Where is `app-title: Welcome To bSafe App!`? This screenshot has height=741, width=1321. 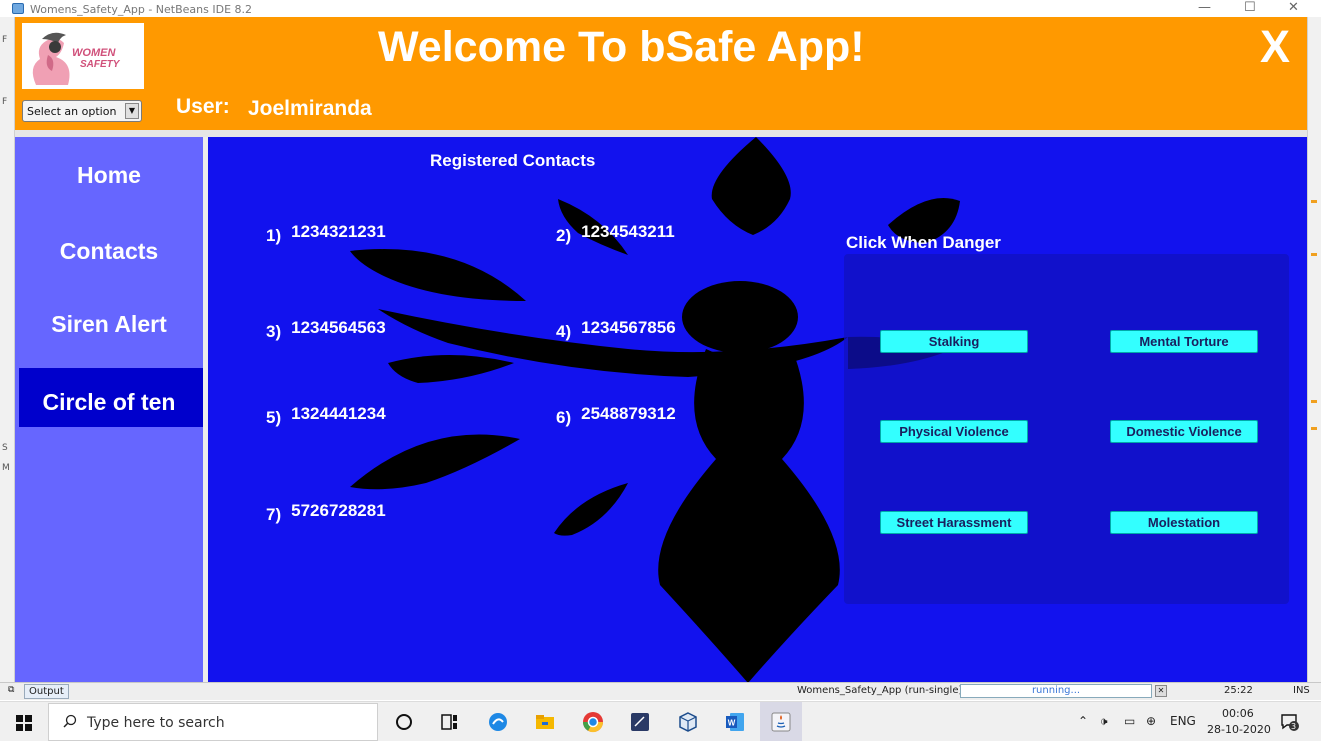
app-title: Welcome To bSafe App! is located at coordinates (621, 47).